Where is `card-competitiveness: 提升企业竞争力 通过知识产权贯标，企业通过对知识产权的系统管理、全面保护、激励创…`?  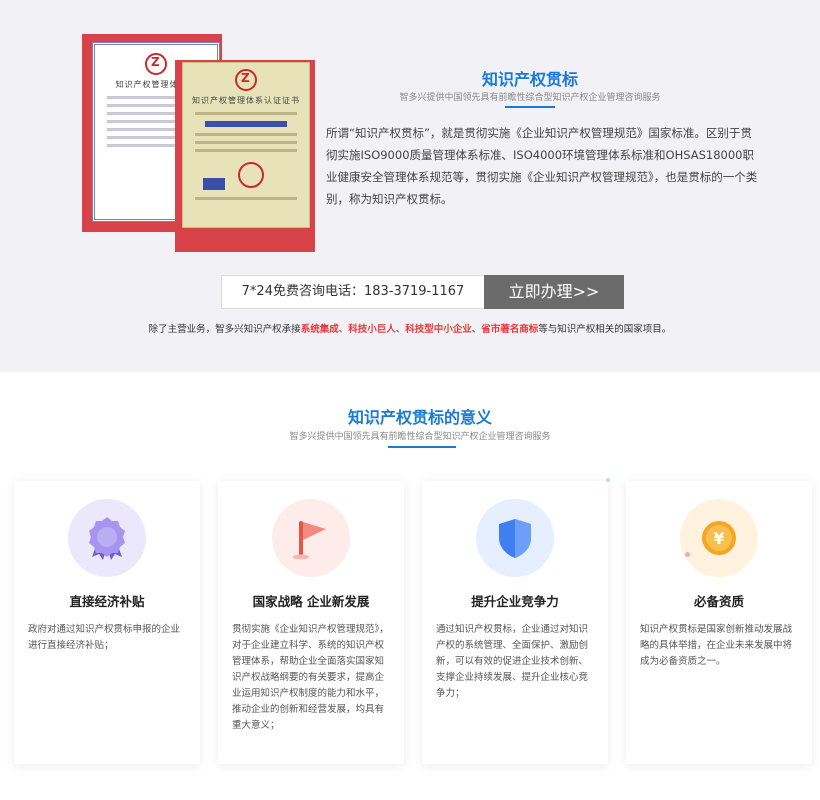 card-competitiveness: 提升企业竞争力 通过知识产权贯标，企业通过对知识产权的系统管理、全面保护、激励创… is located at coordinates (515, 622).